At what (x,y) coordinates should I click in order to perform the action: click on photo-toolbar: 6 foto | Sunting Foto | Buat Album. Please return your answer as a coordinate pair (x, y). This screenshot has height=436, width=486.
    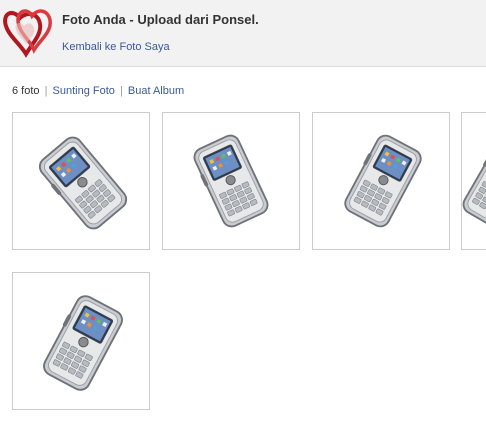
    Looking at the image, I should click on (98, 91).